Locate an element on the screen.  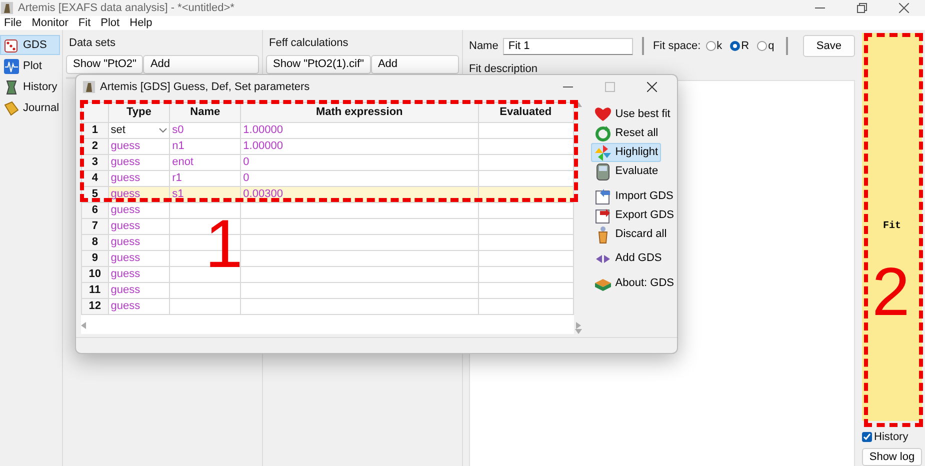
fit-space-label: Fit space: is located at coordinates (676, 46).